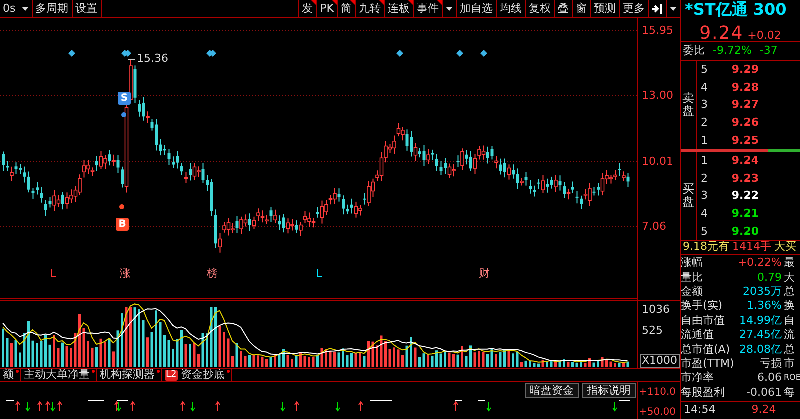 This screenshot has height=419, width=800. What do you see at coordinates (688, 105) in the screenshot?
I see `side-label: 卖盘` at bounding box center [688, 105].